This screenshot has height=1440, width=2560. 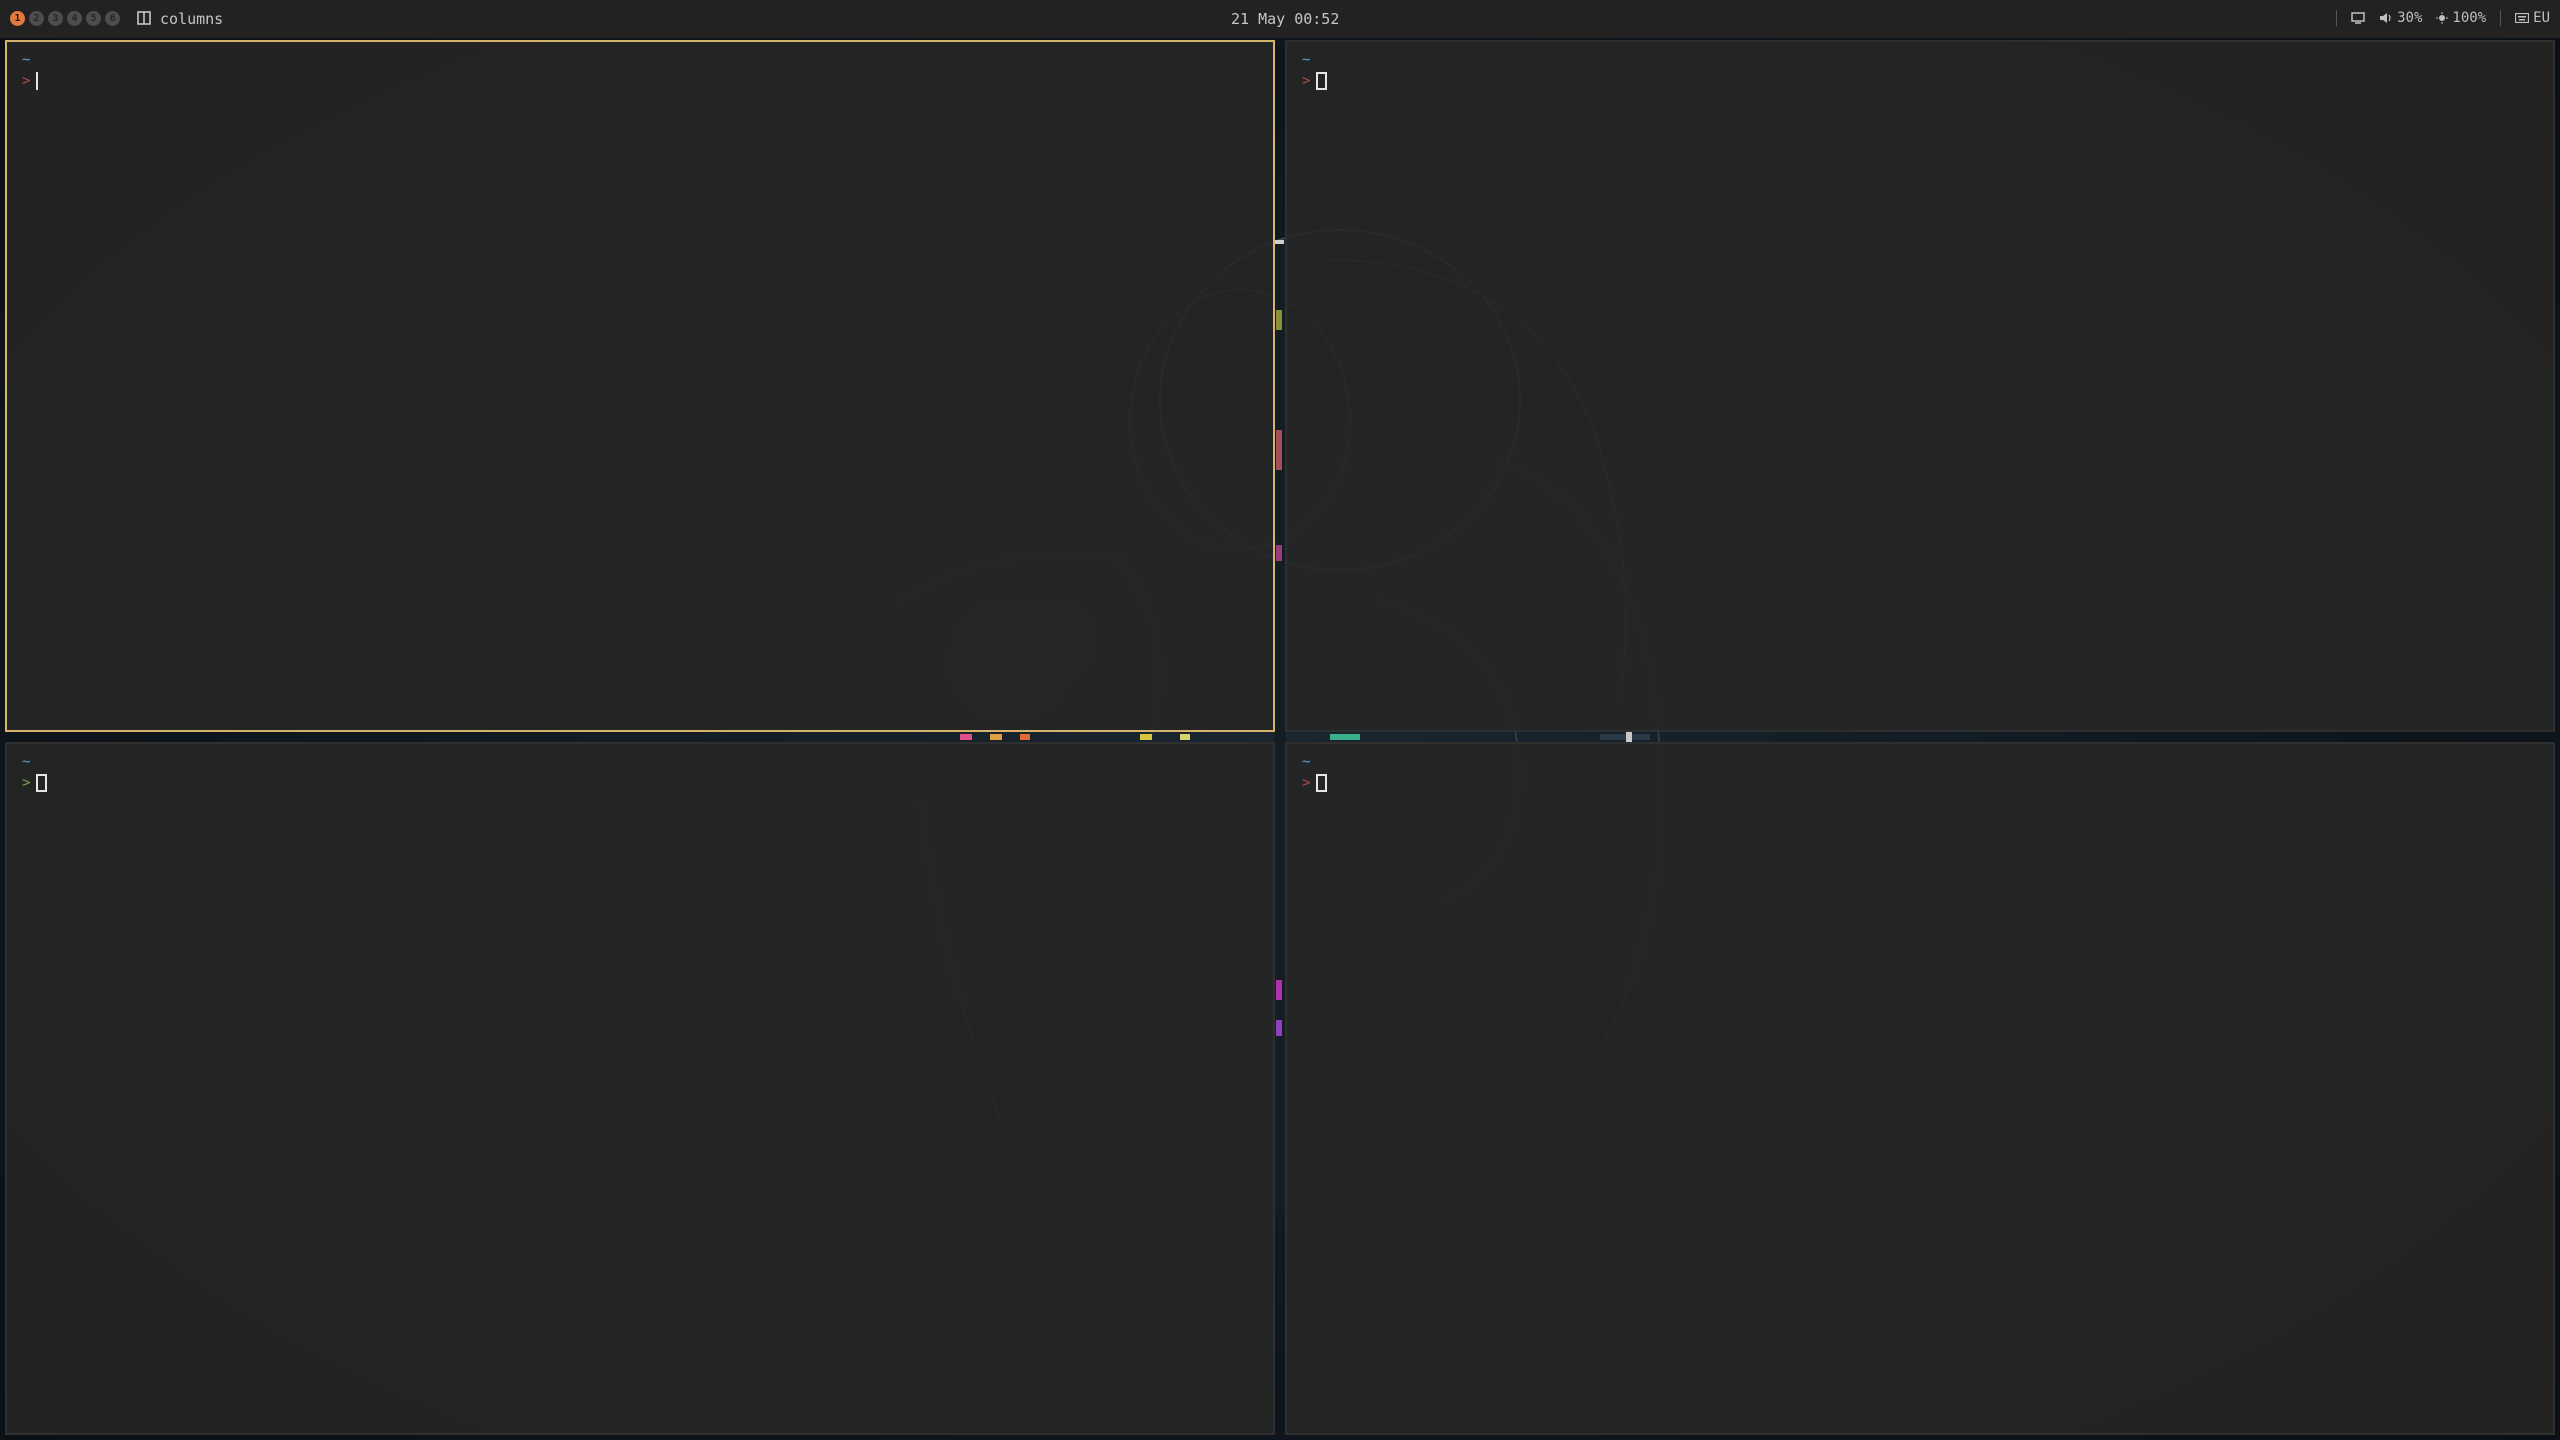 I want to click on brightness-value: 100%, so click(x=2469, y=18).